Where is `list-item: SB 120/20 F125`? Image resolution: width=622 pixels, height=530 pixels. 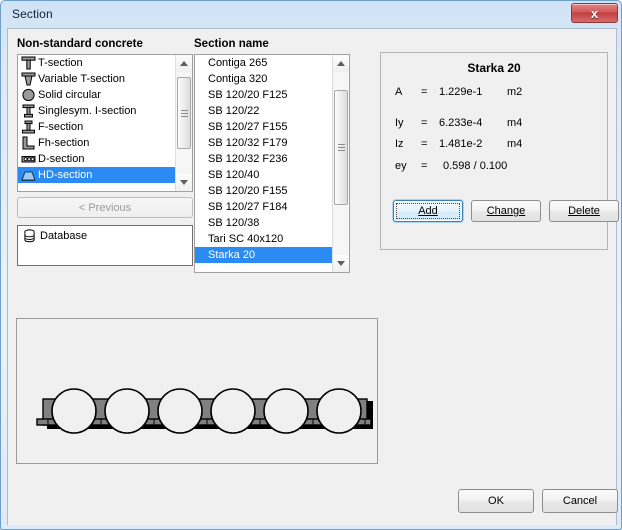
list-item: SB 120/20 F125 is located at coordinates (263, 95).